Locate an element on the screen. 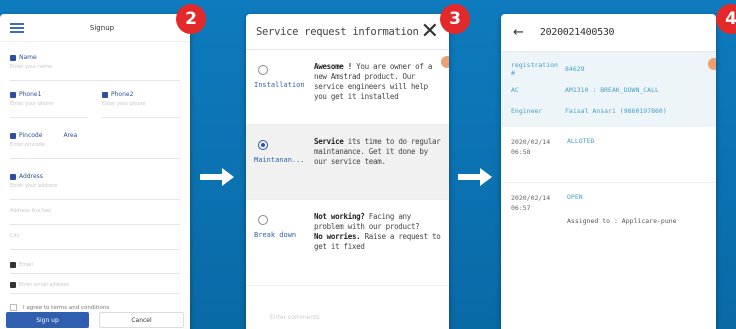  comments-input: Enter comments is located at coordinates (347, 303).